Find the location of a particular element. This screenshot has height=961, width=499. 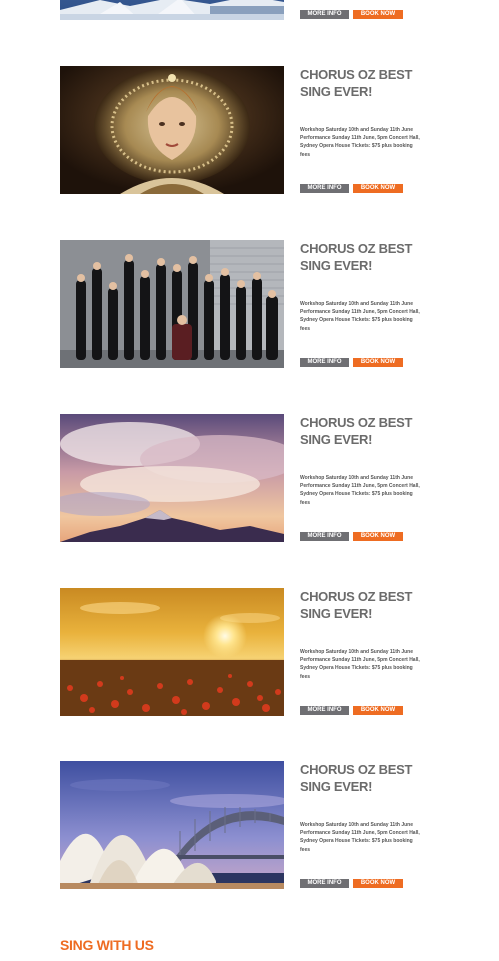

opera-house-icon is located at coordinates (172, 10).